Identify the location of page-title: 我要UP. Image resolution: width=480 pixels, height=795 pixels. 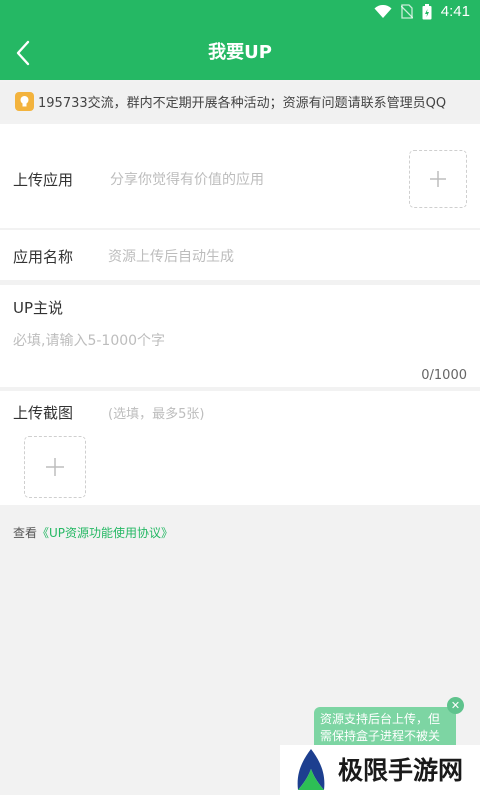
(240, 52).